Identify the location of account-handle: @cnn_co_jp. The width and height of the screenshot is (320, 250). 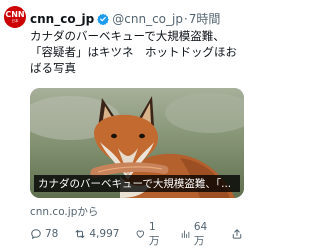
(147, 19).